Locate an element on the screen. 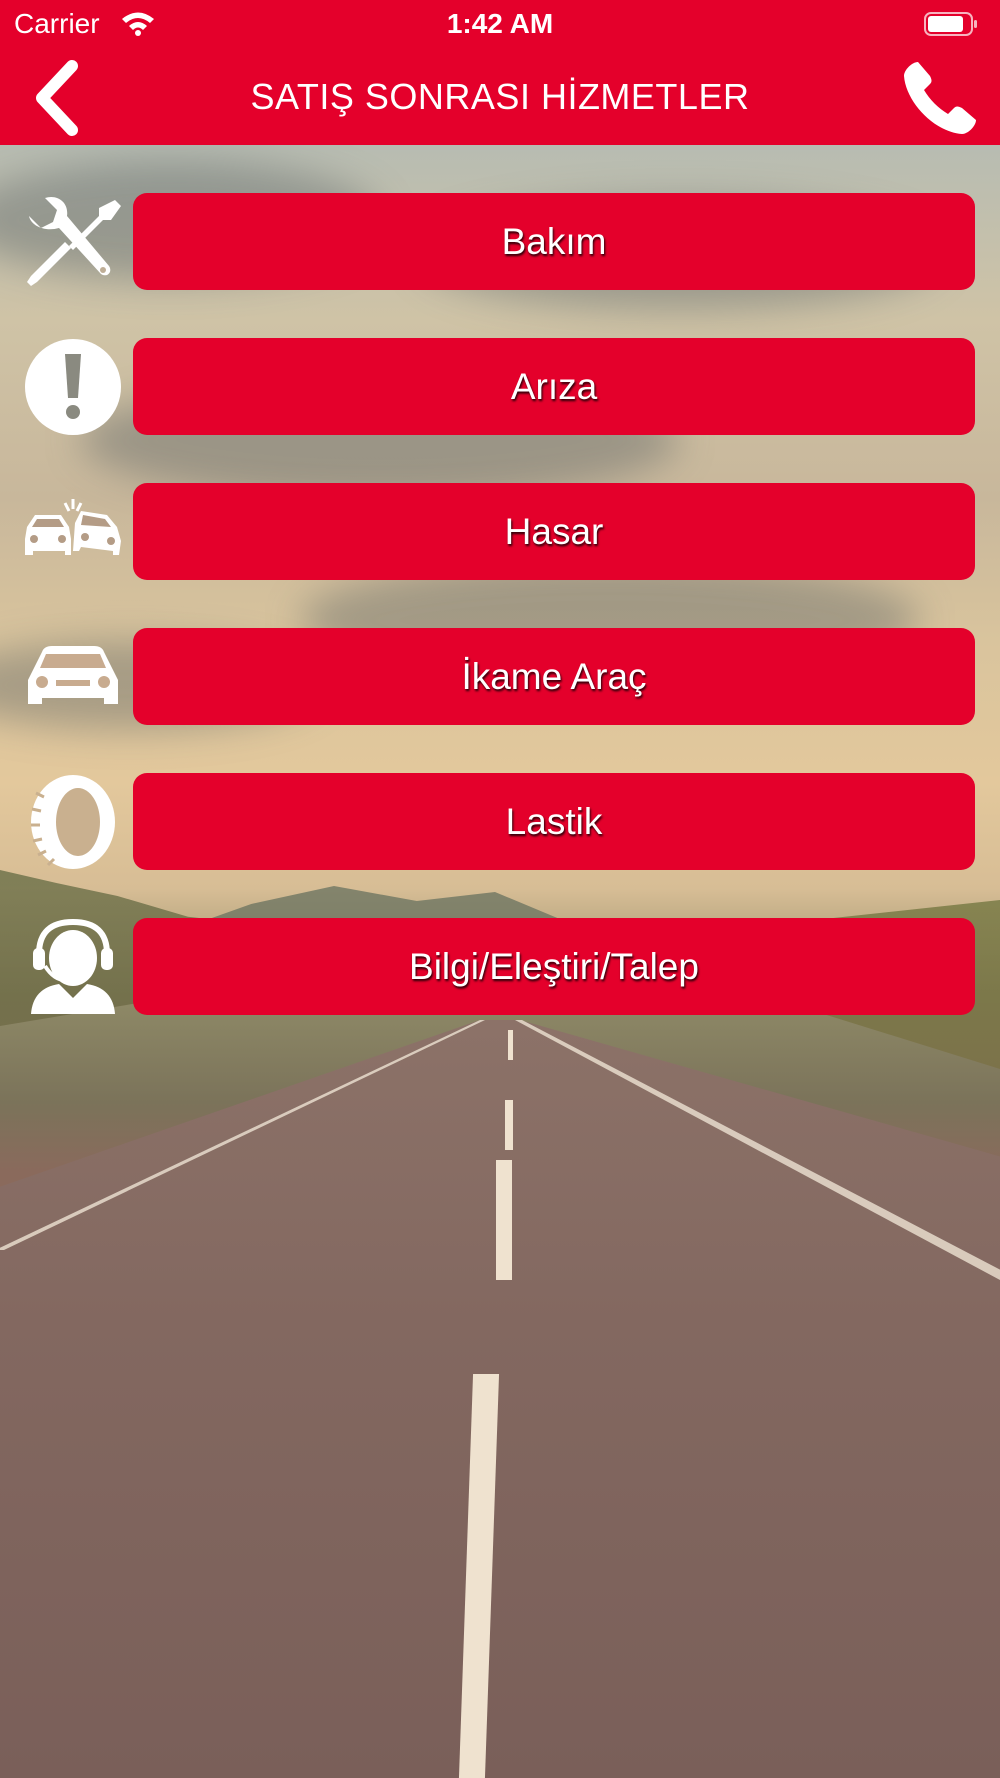  top-bar: Carrier 1:42 AM SATIŞ SONRASI HİZMETLER is located at coordinates (500, 72).